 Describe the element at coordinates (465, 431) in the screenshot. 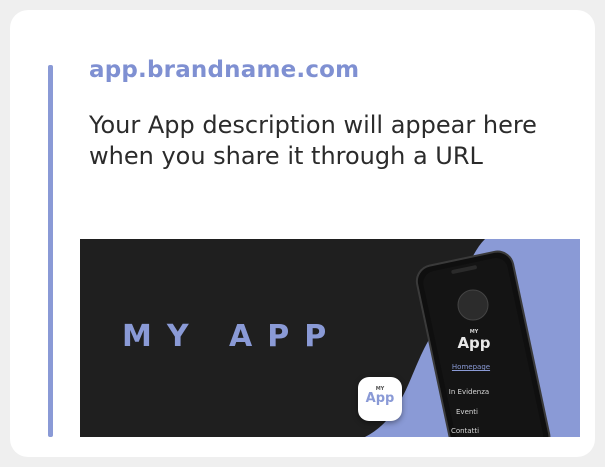

I see `phone-menu-item-contatti: Contatti` at that location.